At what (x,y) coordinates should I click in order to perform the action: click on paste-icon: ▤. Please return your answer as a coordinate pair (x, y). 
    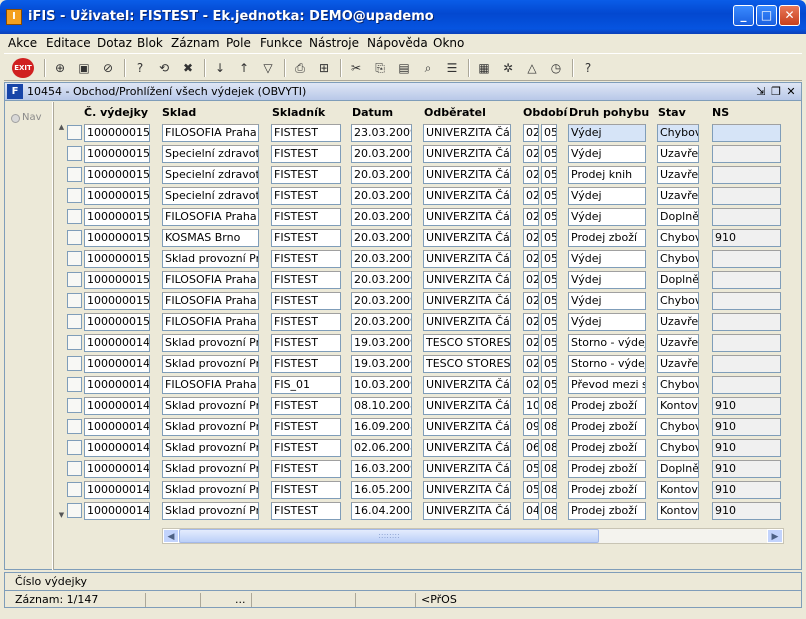
    Looking at the image, I should click on (404, 68).